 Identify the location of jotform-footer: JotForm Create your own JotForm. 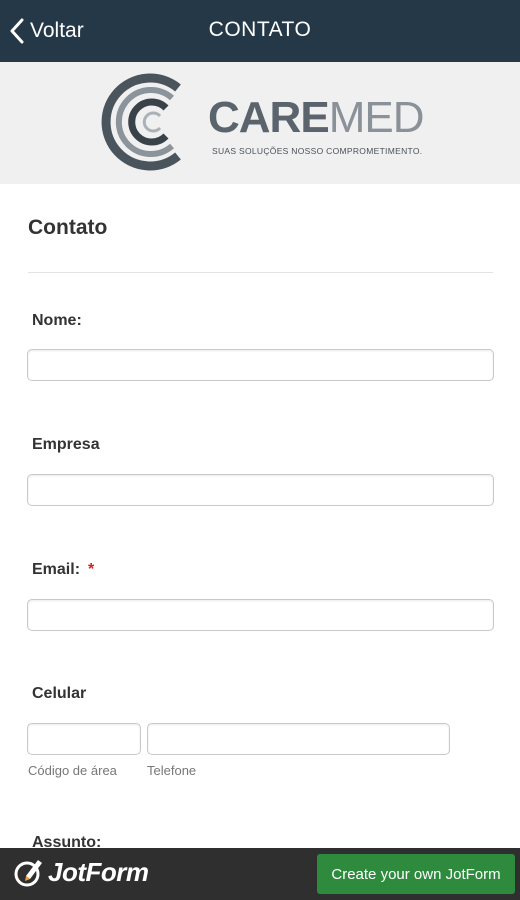
(260, 874).